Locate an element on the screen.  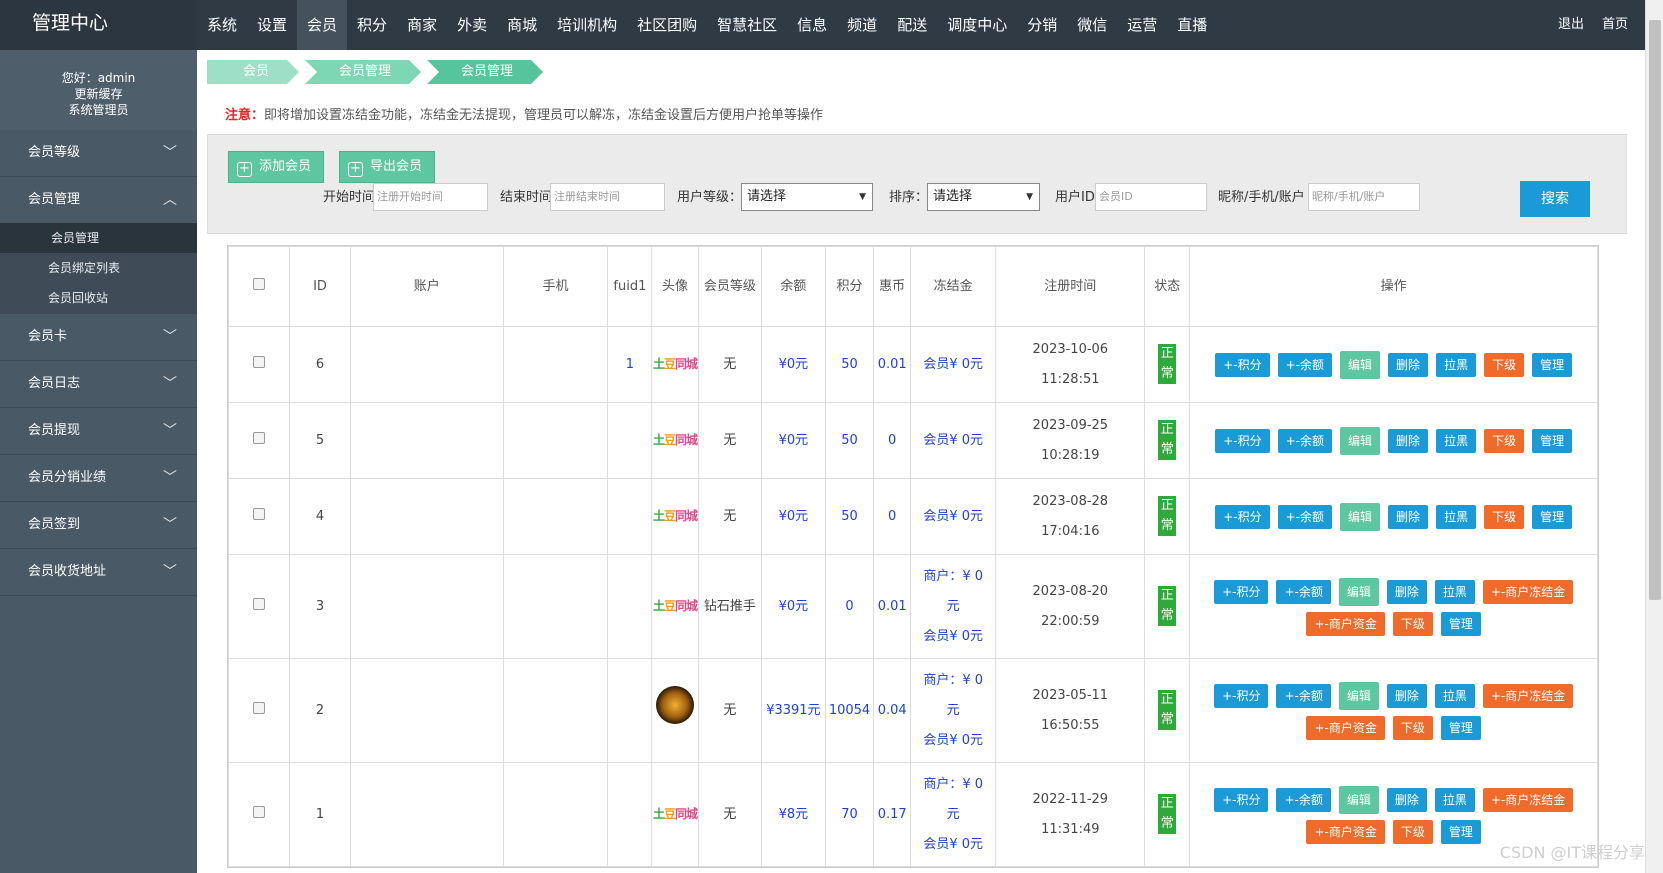
sidebar-item: 会员卡 ﹀ is located at coordinates (98, 337).